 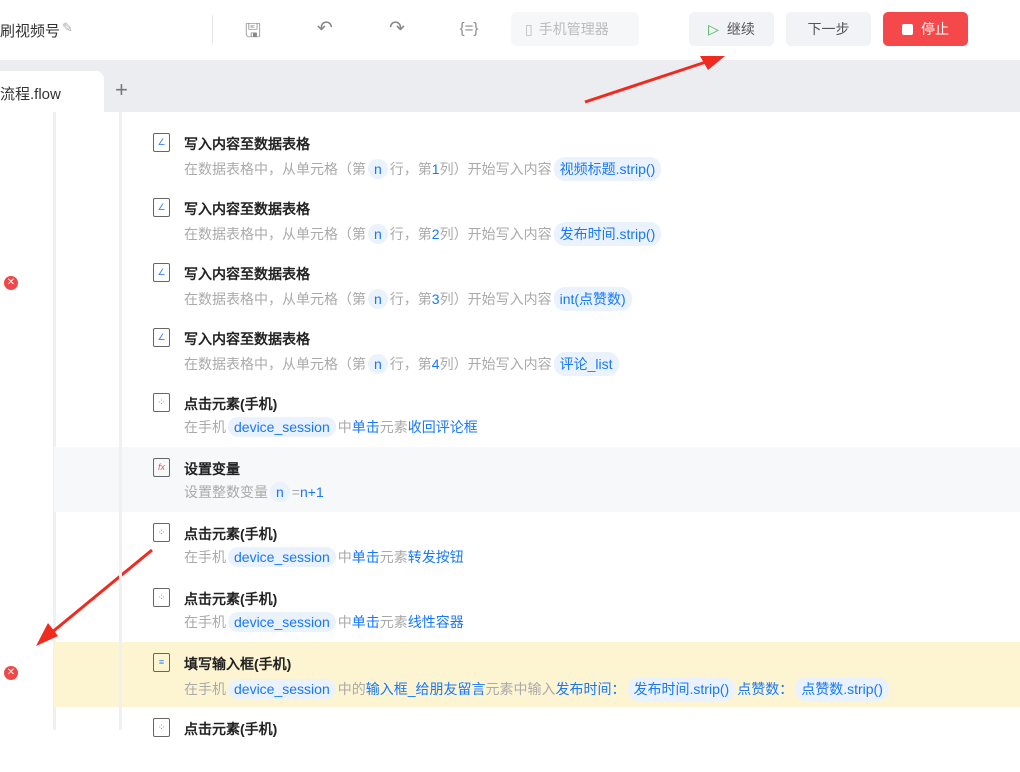 What do you see at coordinates (120, 421) in the screenshot?
I see `indent-line` at bounding box center [120, 421].